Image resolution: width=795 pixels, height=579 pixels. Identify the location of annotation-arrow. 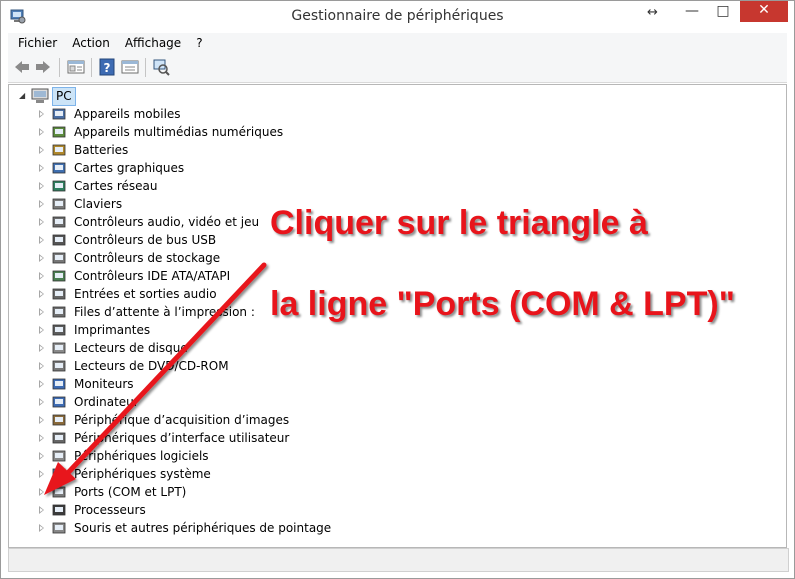
(155, 378).